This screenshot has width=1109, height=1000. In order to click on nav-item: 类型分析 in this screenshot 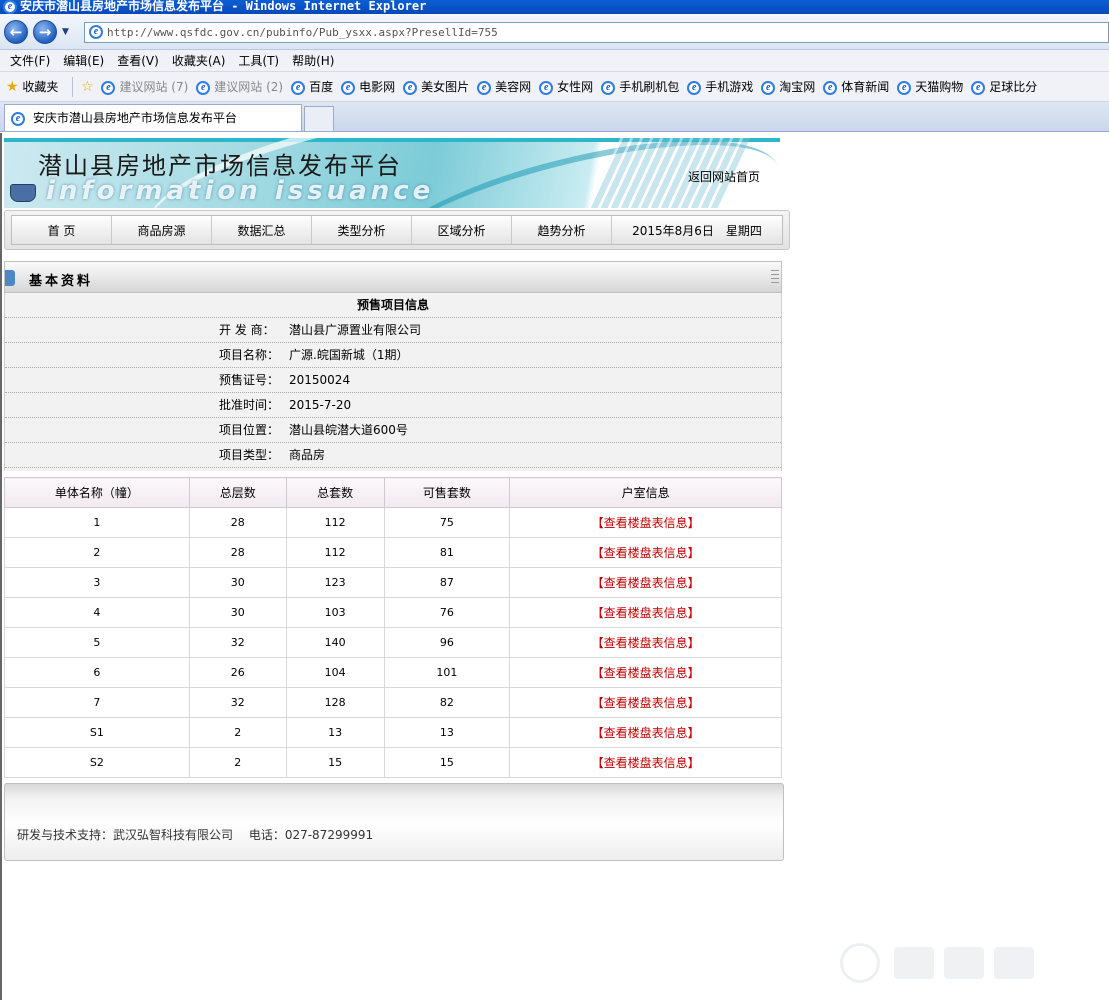, I will do `click(362, 230)`.